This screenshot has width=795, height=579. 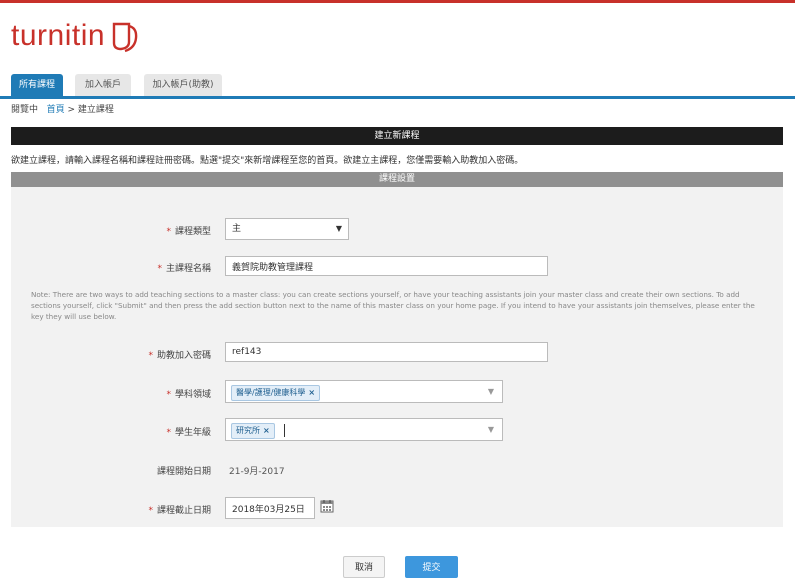 I want to click on master-course-name-label: * 主課程名稱, so click(x=184, y=269).